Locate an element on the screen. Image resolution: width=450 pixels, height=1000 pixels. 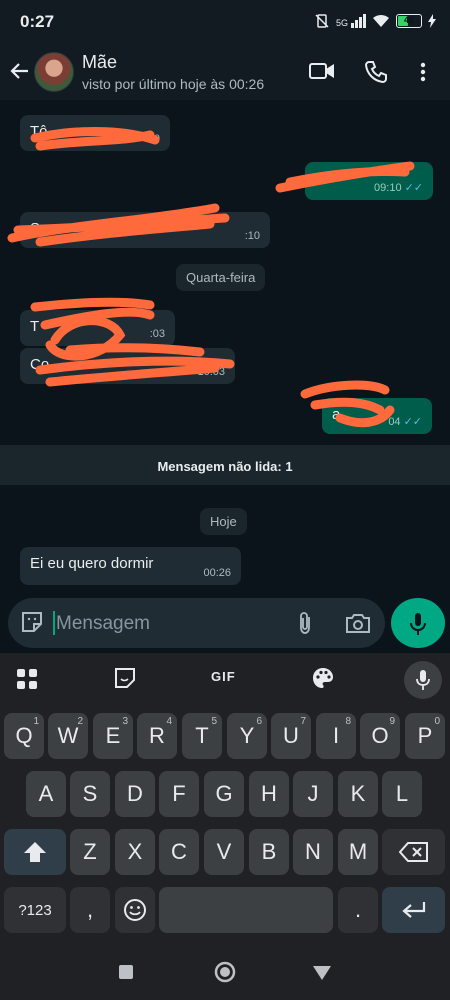
key-l: L is located at coordinates (402, 794).